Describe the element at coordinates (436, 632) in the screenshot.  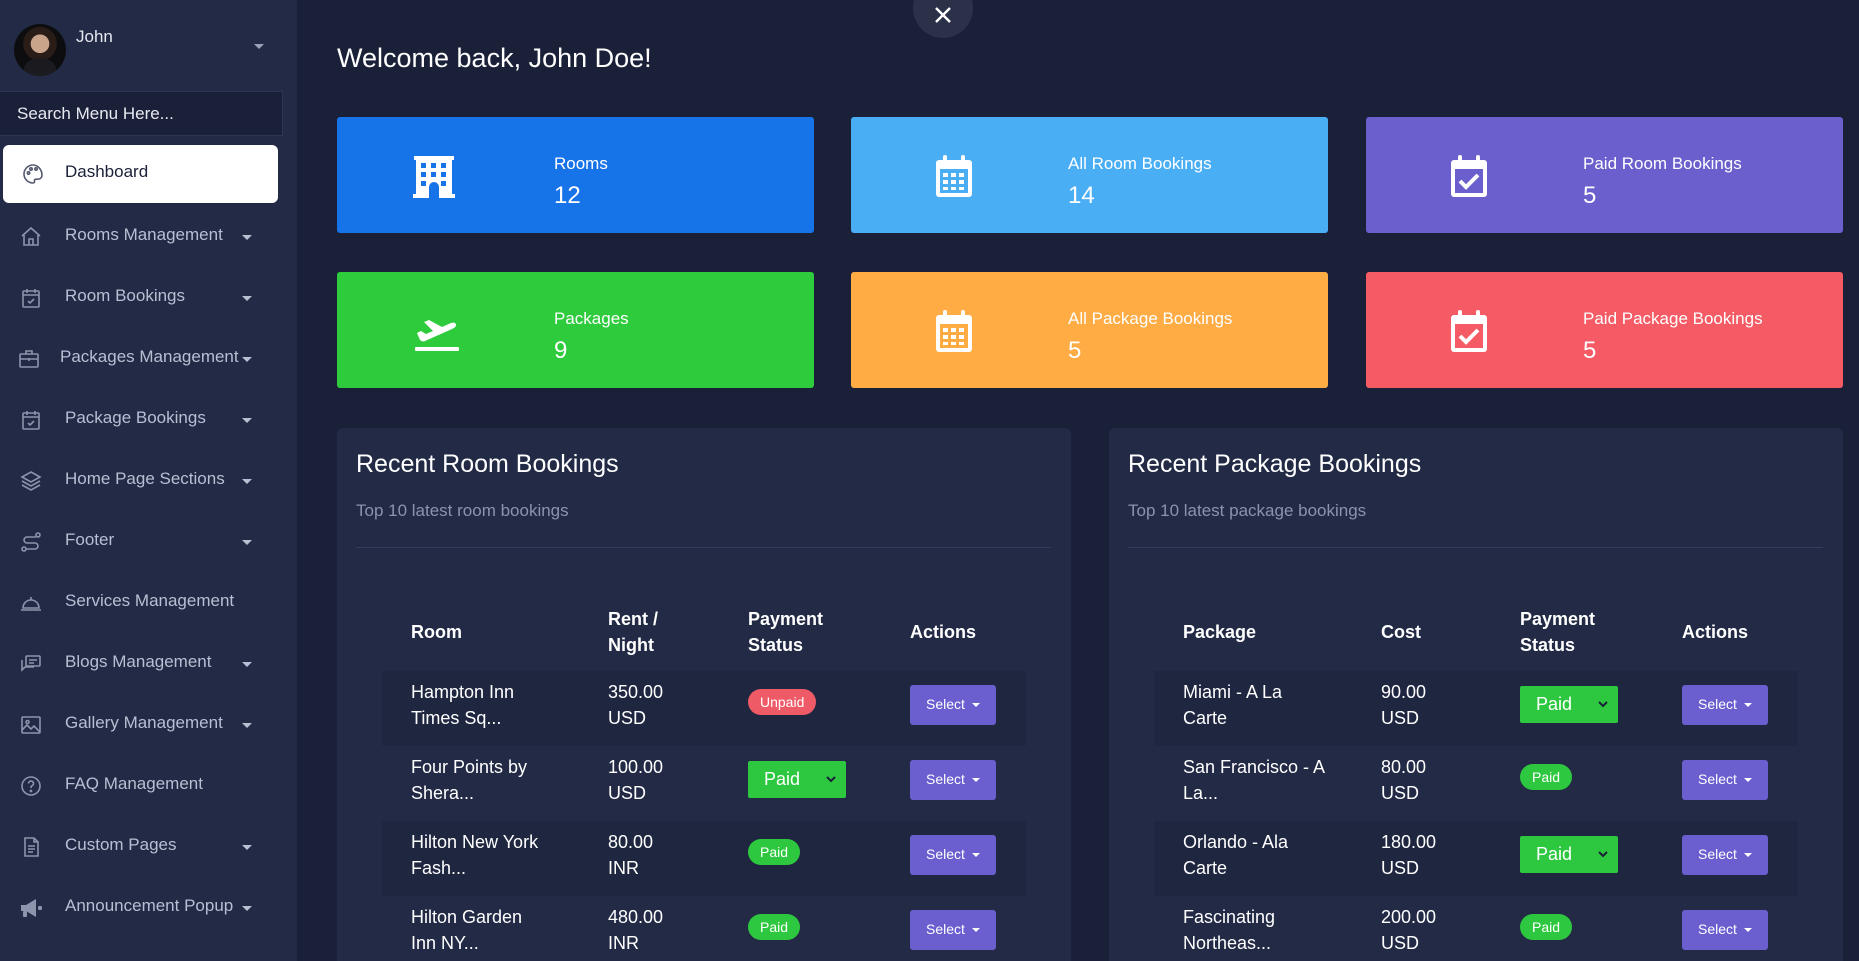
I see `column-header-room: Room` at that location.